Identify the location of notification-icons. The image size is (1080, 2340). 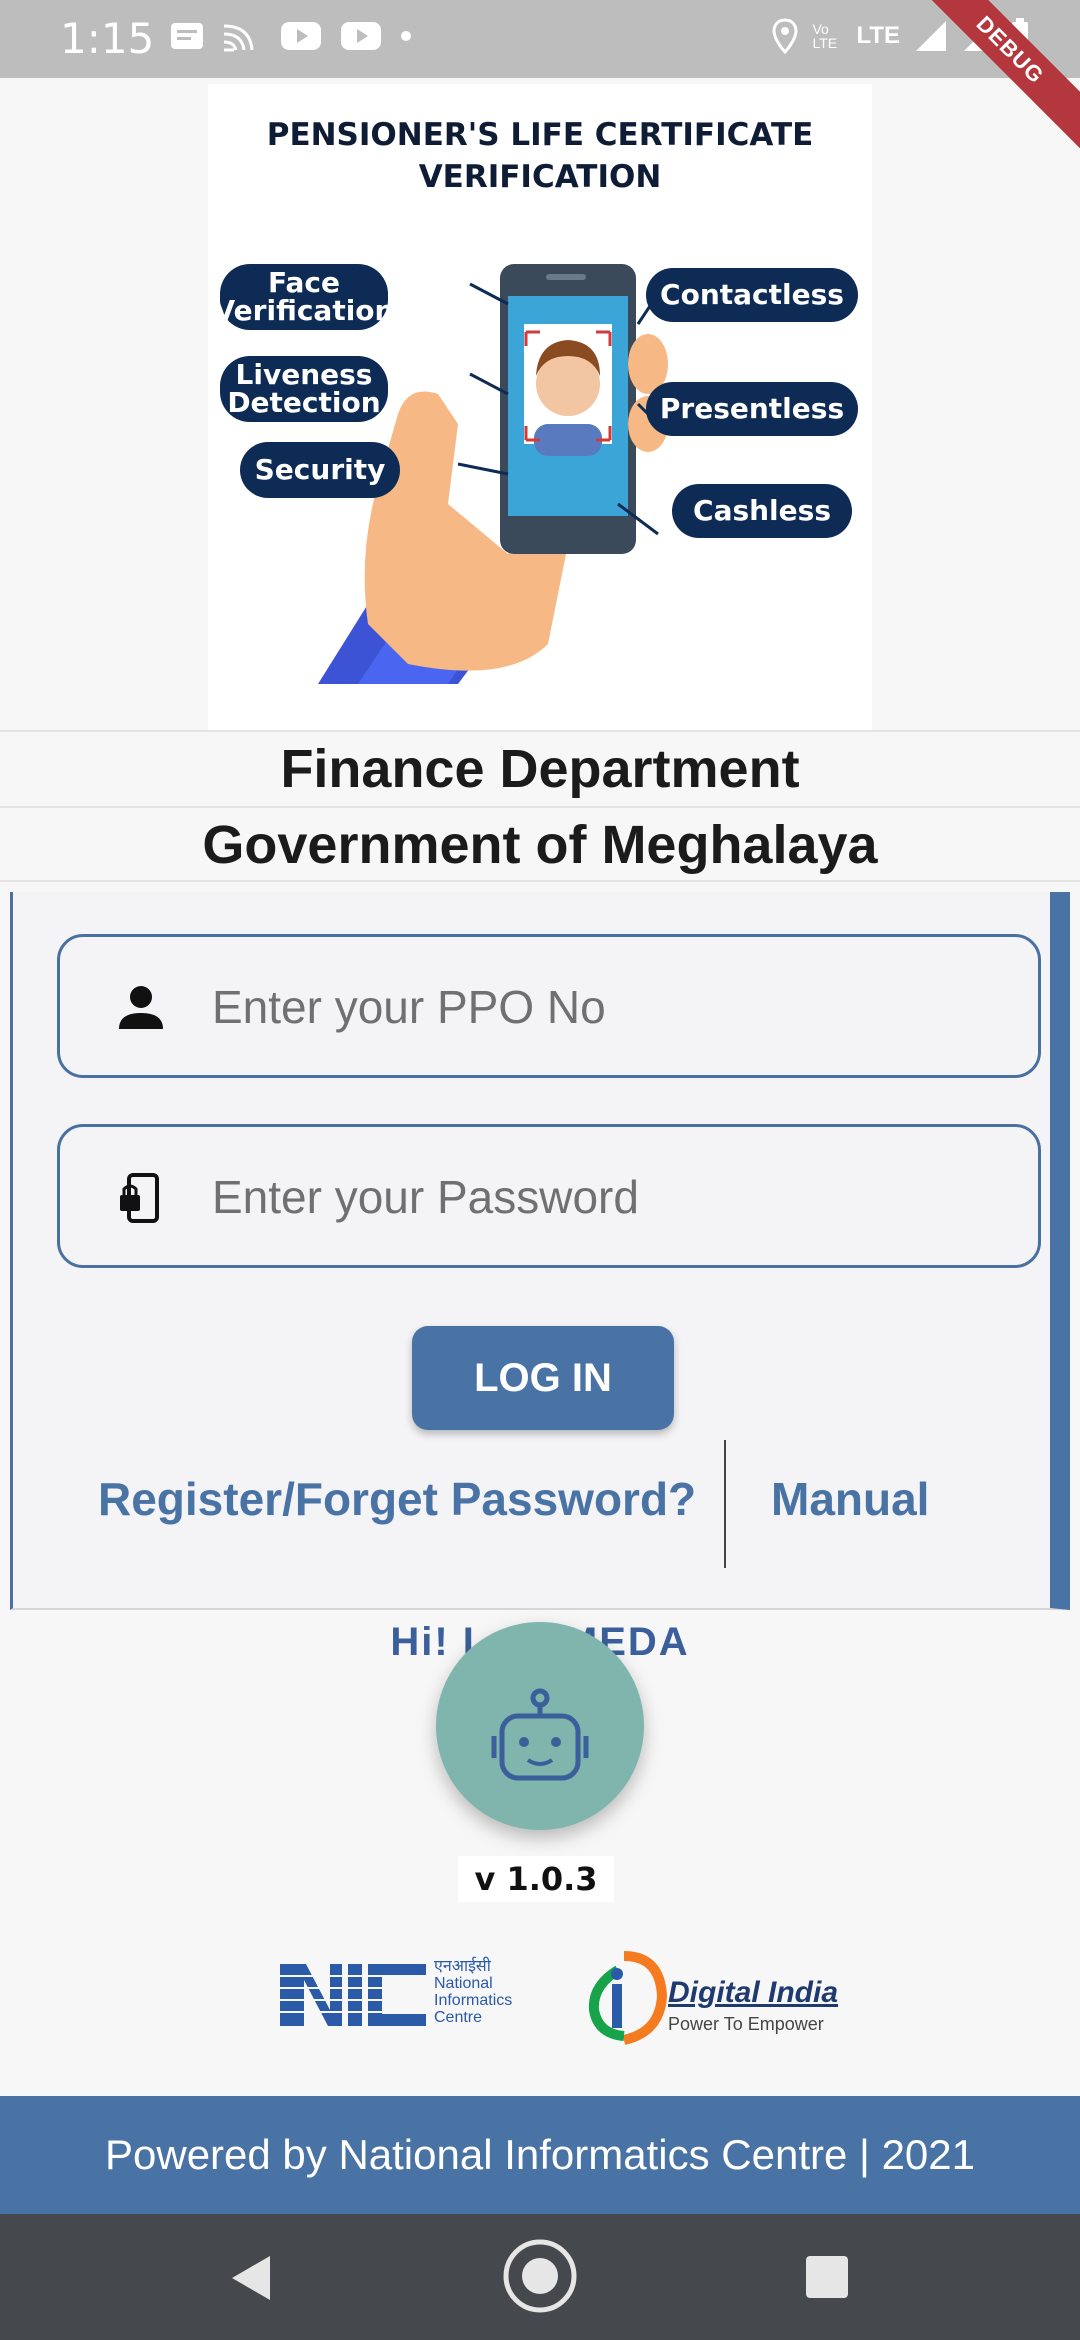
(291, 36).